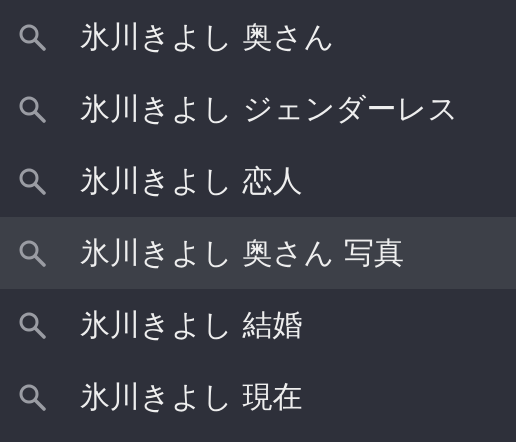 The width and height of the screenshot is (516, 442). Describe the element at coordinates (191, 397) in the screenshot. I see `suggestion-text: 氷川きよし 現在` at that location.